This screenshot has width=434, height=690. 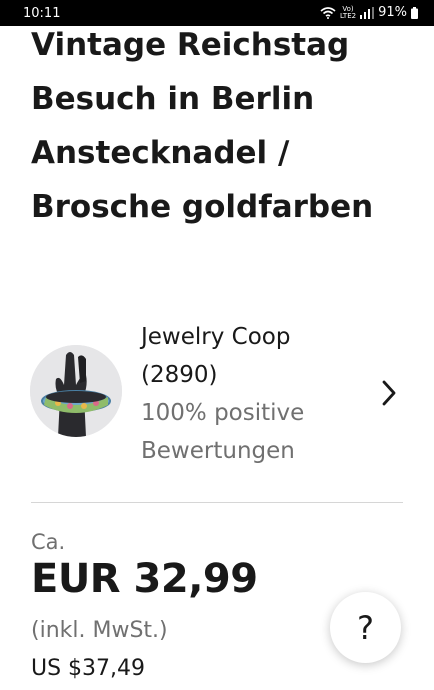 I want to click on seller-avatar, so click(x=76, y=391).